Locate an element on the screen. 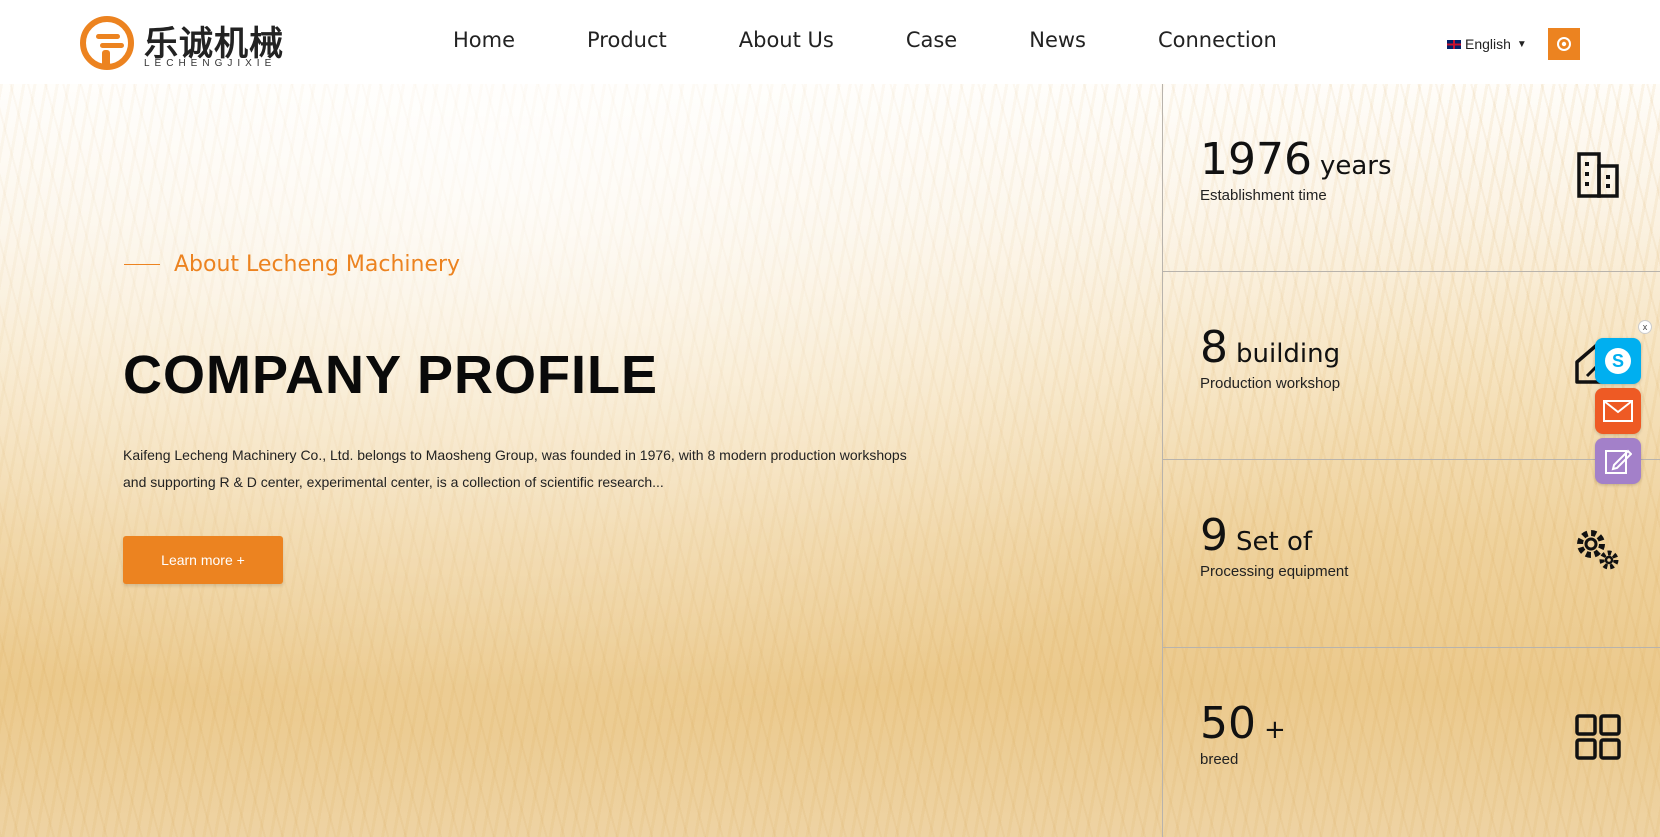 This screenshot has width=1660, height=837. edit-icon is located at coordinates (1618, 461).